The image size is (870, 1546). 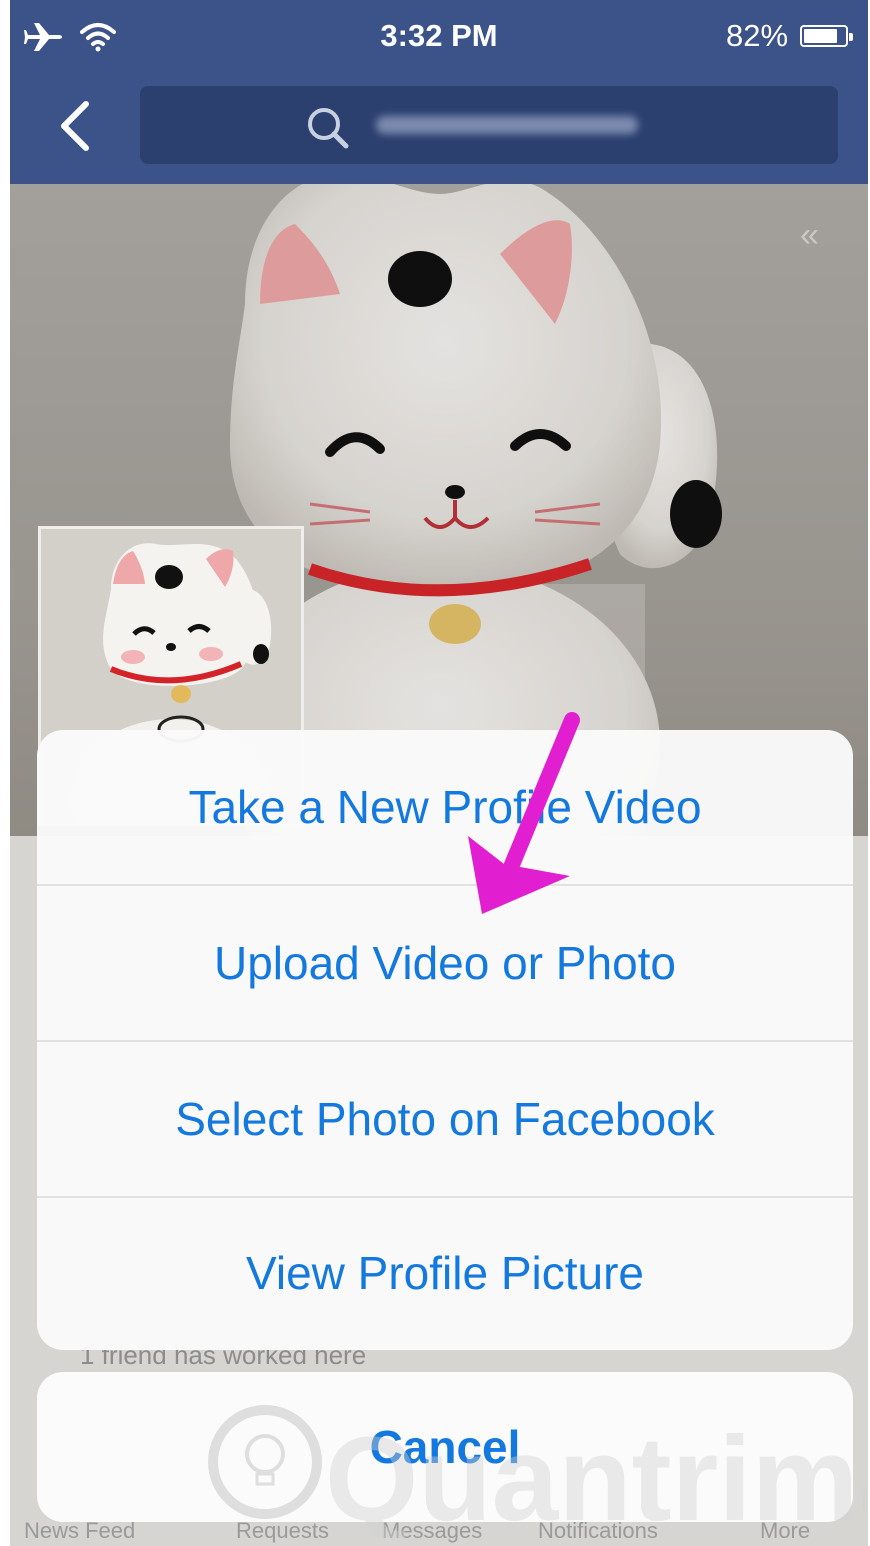 What do you see at coordinates (439, 37) in the screenshot?
I see `status-bar: 3:32 PM 82%` at bounding box center [439, 37].